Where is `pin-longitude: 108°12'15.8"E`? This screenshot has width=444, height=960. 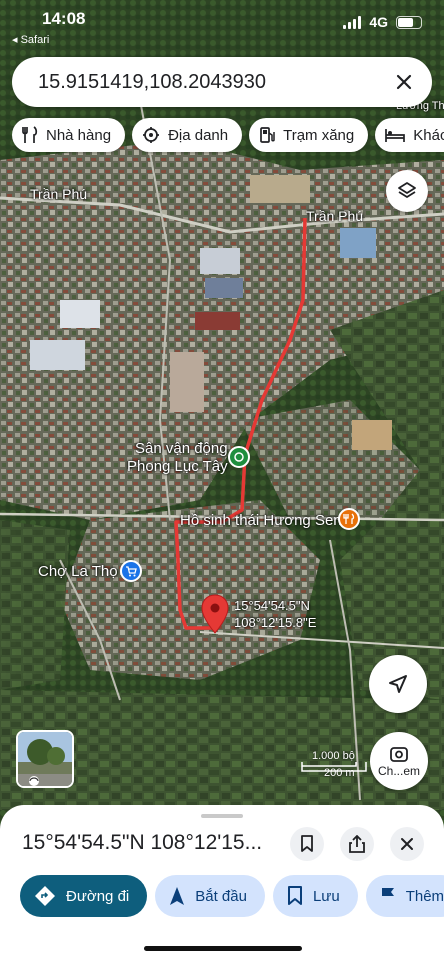 pin-longitude: 108°12'15.8"E is located at coordinates (275, 622).